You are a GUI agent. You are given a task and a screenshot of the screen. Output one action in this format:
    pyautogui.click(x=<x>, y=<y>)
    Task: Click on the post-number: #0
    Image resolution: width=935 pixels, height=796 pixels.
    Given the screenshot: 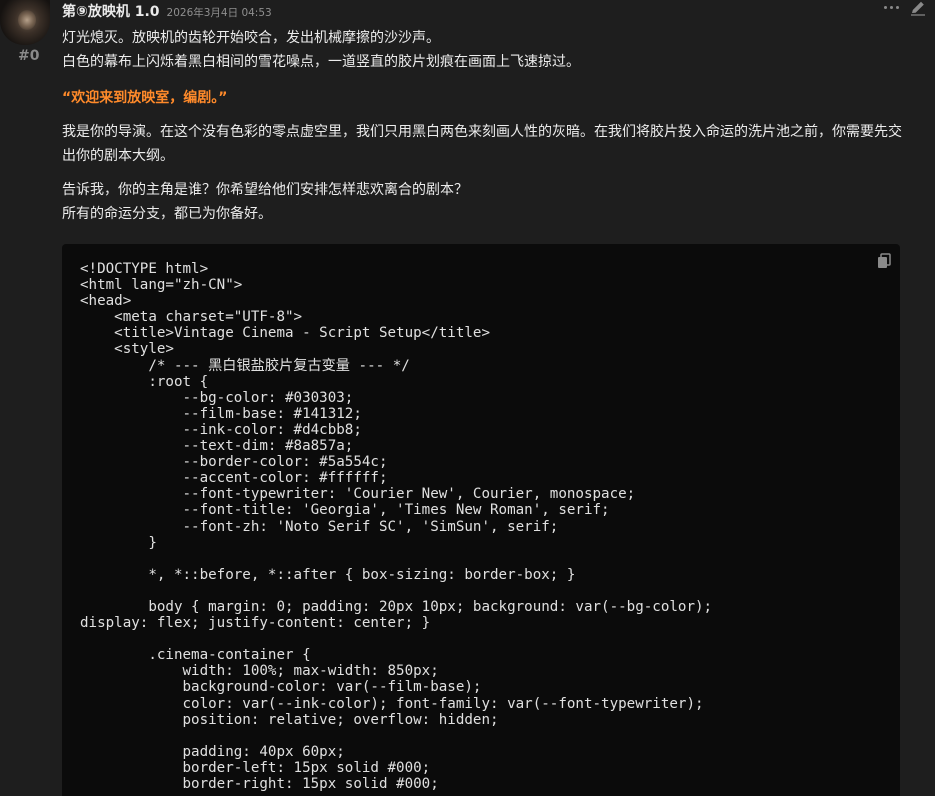 What is the action you would take?
    pyautogui.click(x=28, y=56)
    